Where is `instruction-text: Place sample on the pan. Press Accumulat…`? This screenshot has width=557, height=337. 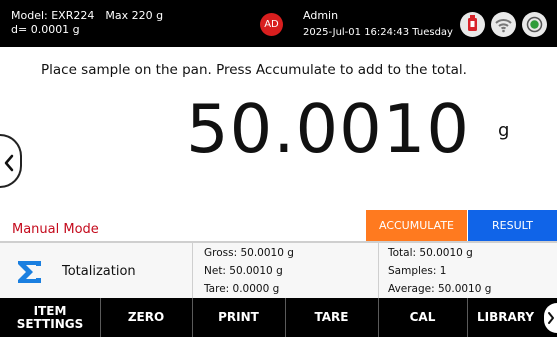
instruction-text: Place sample on the pan. Press Accumulat… is located at coordinates (254, 70).